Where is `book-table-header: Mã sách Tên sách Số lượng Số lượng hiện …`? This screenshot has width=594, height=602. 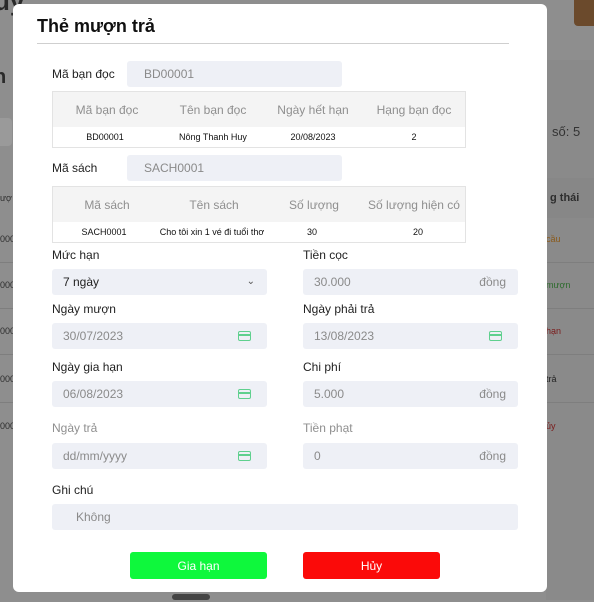 book-table-header: Mã sách Tên sách Số lượng Số lượng hiện … is located at coordinates (259, 204).